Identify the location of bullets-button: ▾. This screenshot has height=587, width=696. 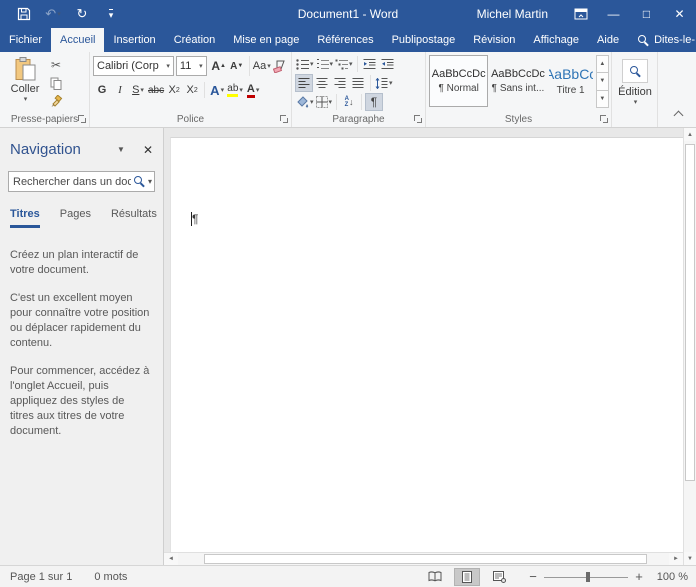
(305, 64).